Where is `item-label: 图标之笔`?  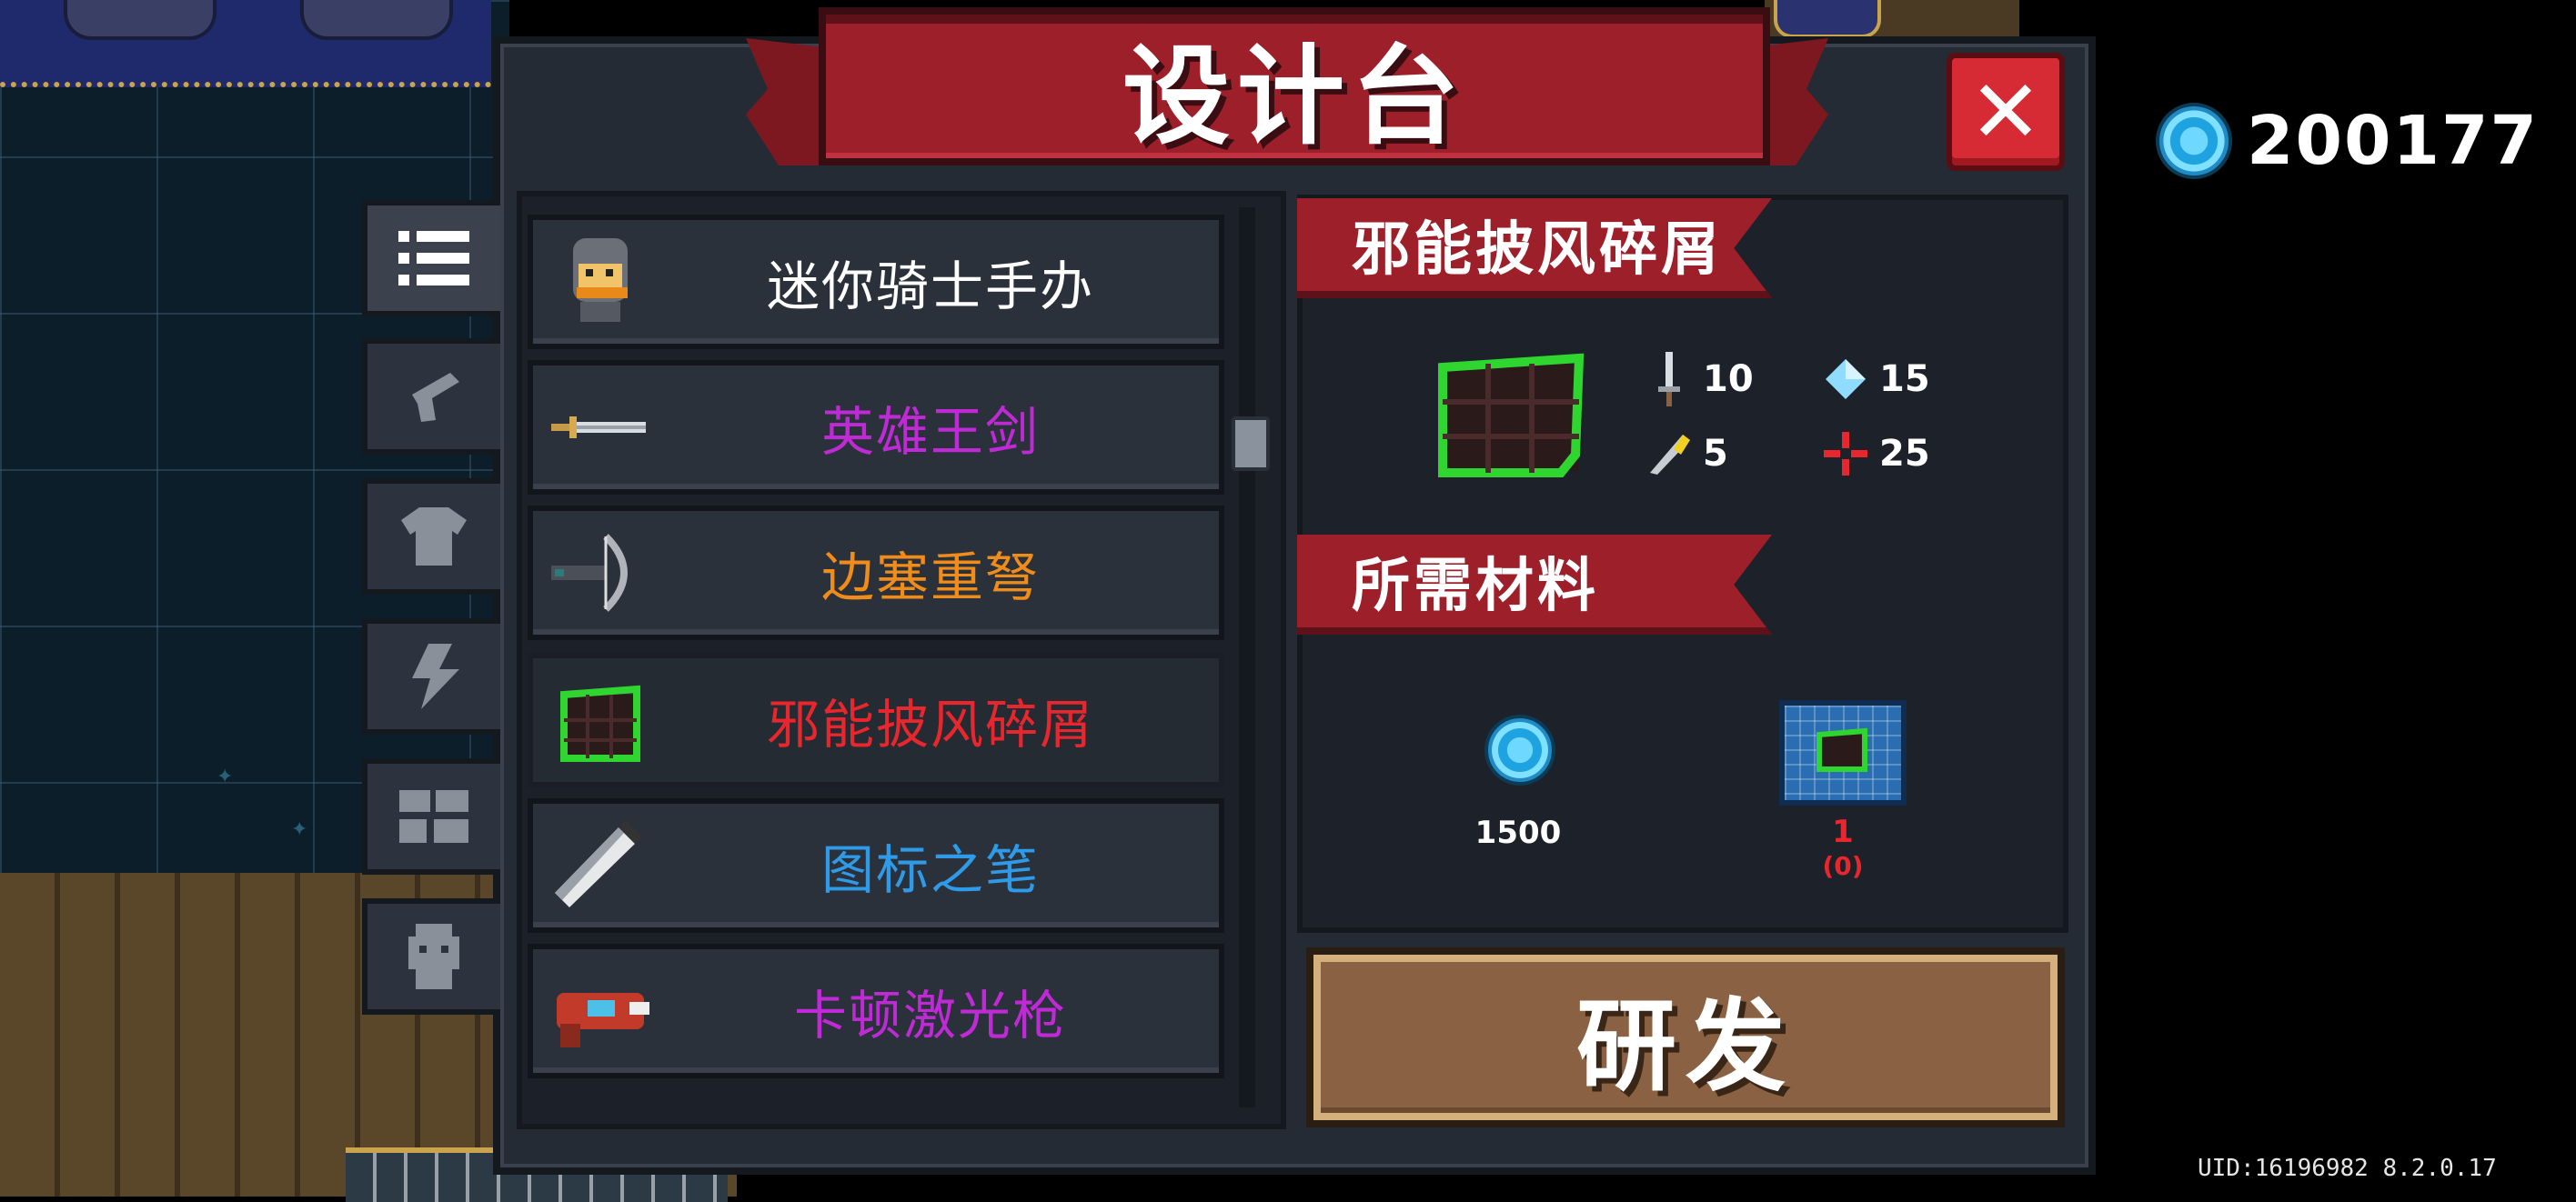 item-label: 图标之笔 is located at coordinates (930, 870).